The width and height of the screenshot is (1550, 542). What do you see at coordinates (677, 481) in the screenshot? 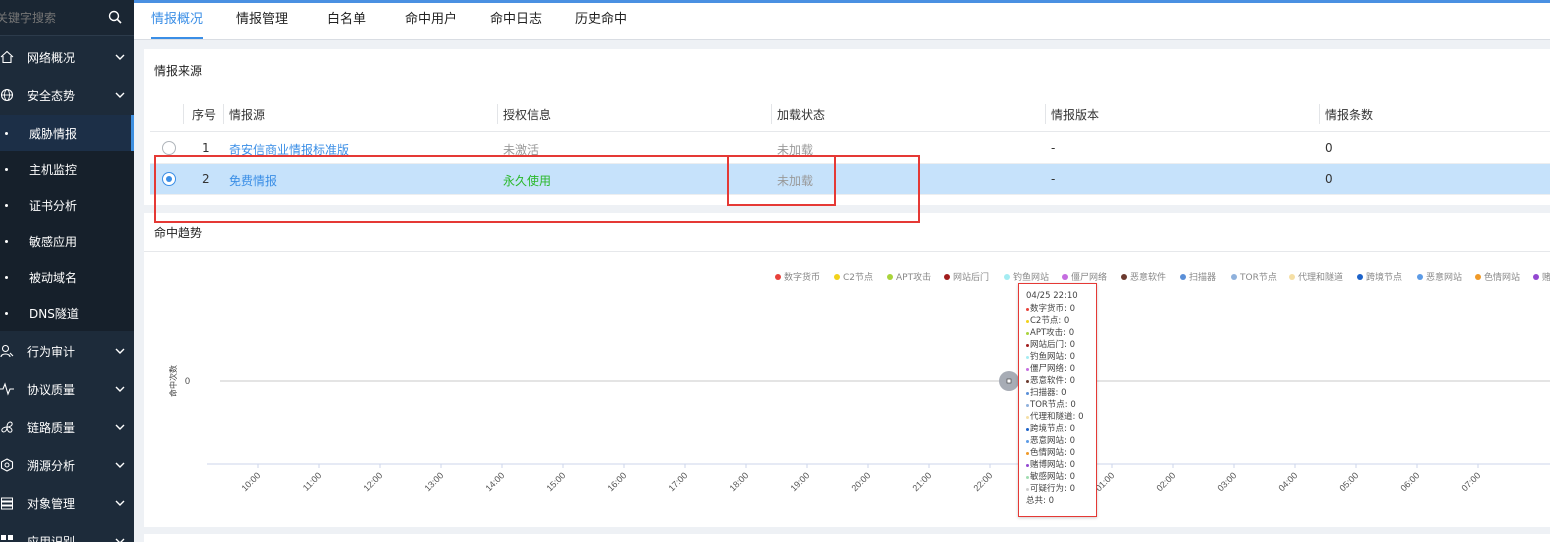
I see `x-tick-label: 17:00` at bounding box center [677, 481].